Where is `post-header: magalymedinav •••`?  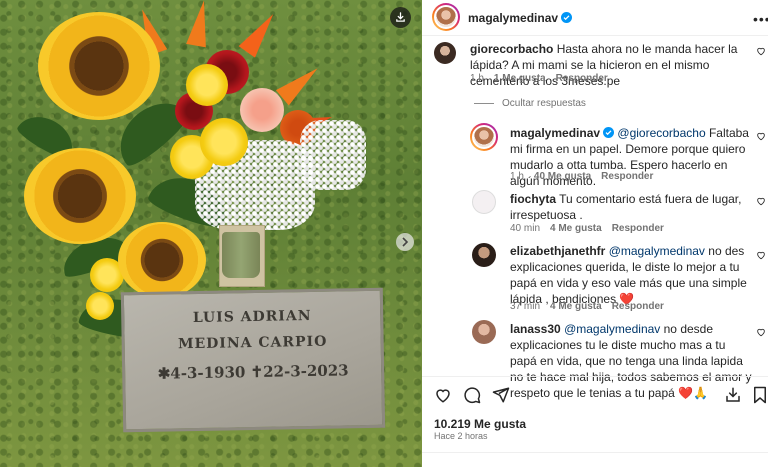
post-header: magalymedinav ••• is located at coordinates (595, 18).